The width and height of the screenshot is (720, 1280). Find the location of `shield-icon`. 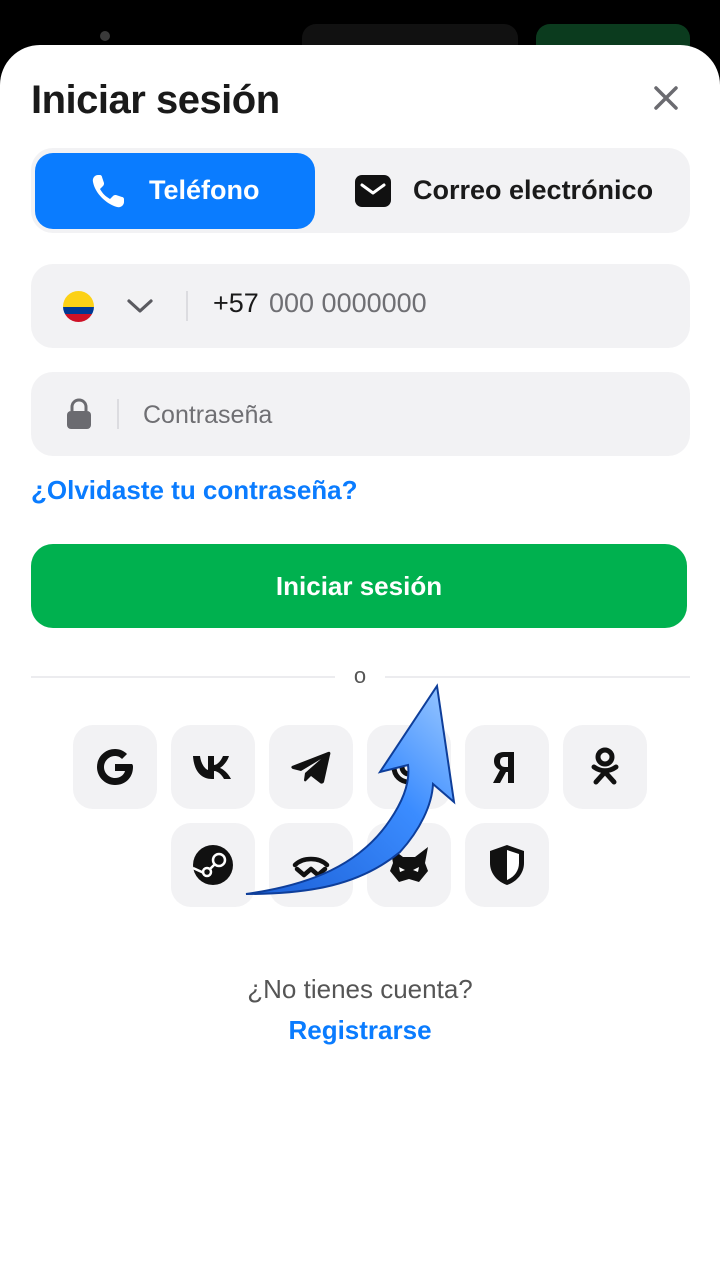

shield-icon is located at coordinates (507, 865).